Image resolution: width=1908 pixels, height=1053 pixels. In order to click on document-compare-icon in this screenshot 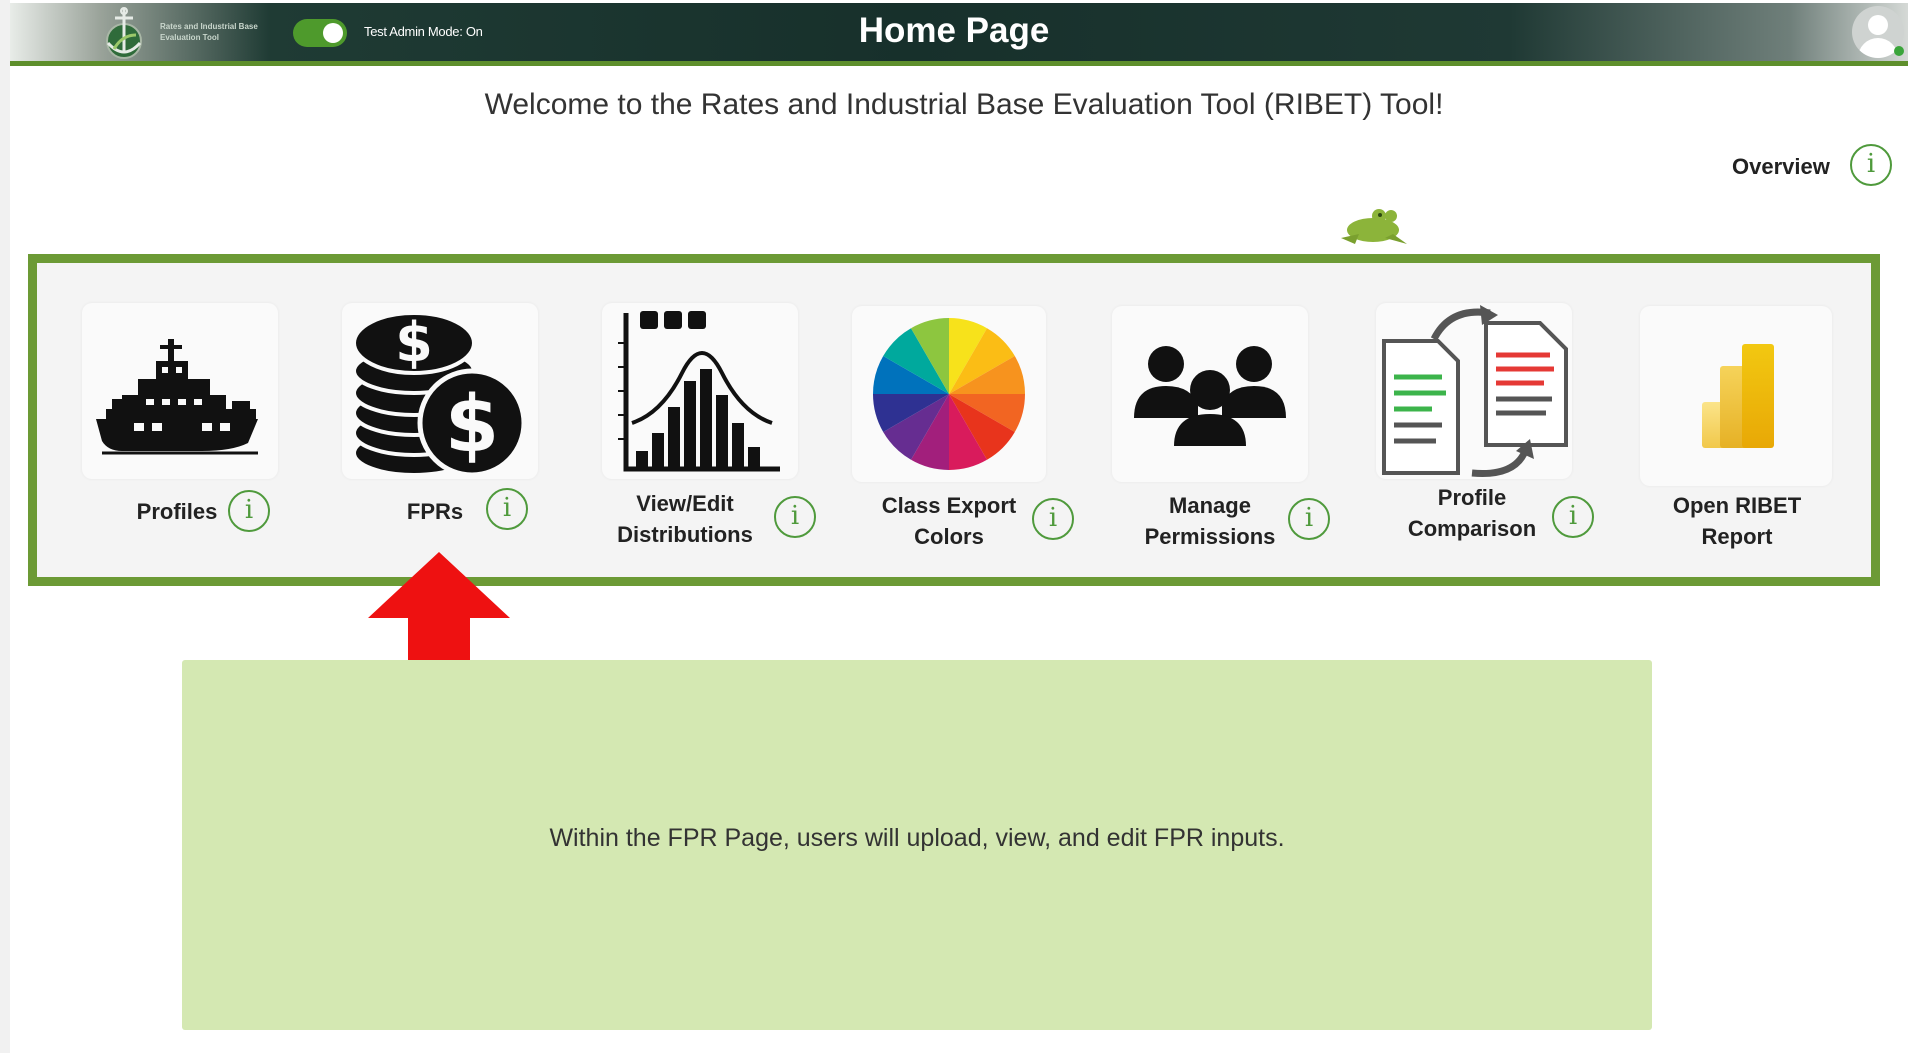, I will do `click(1475, 391)`.